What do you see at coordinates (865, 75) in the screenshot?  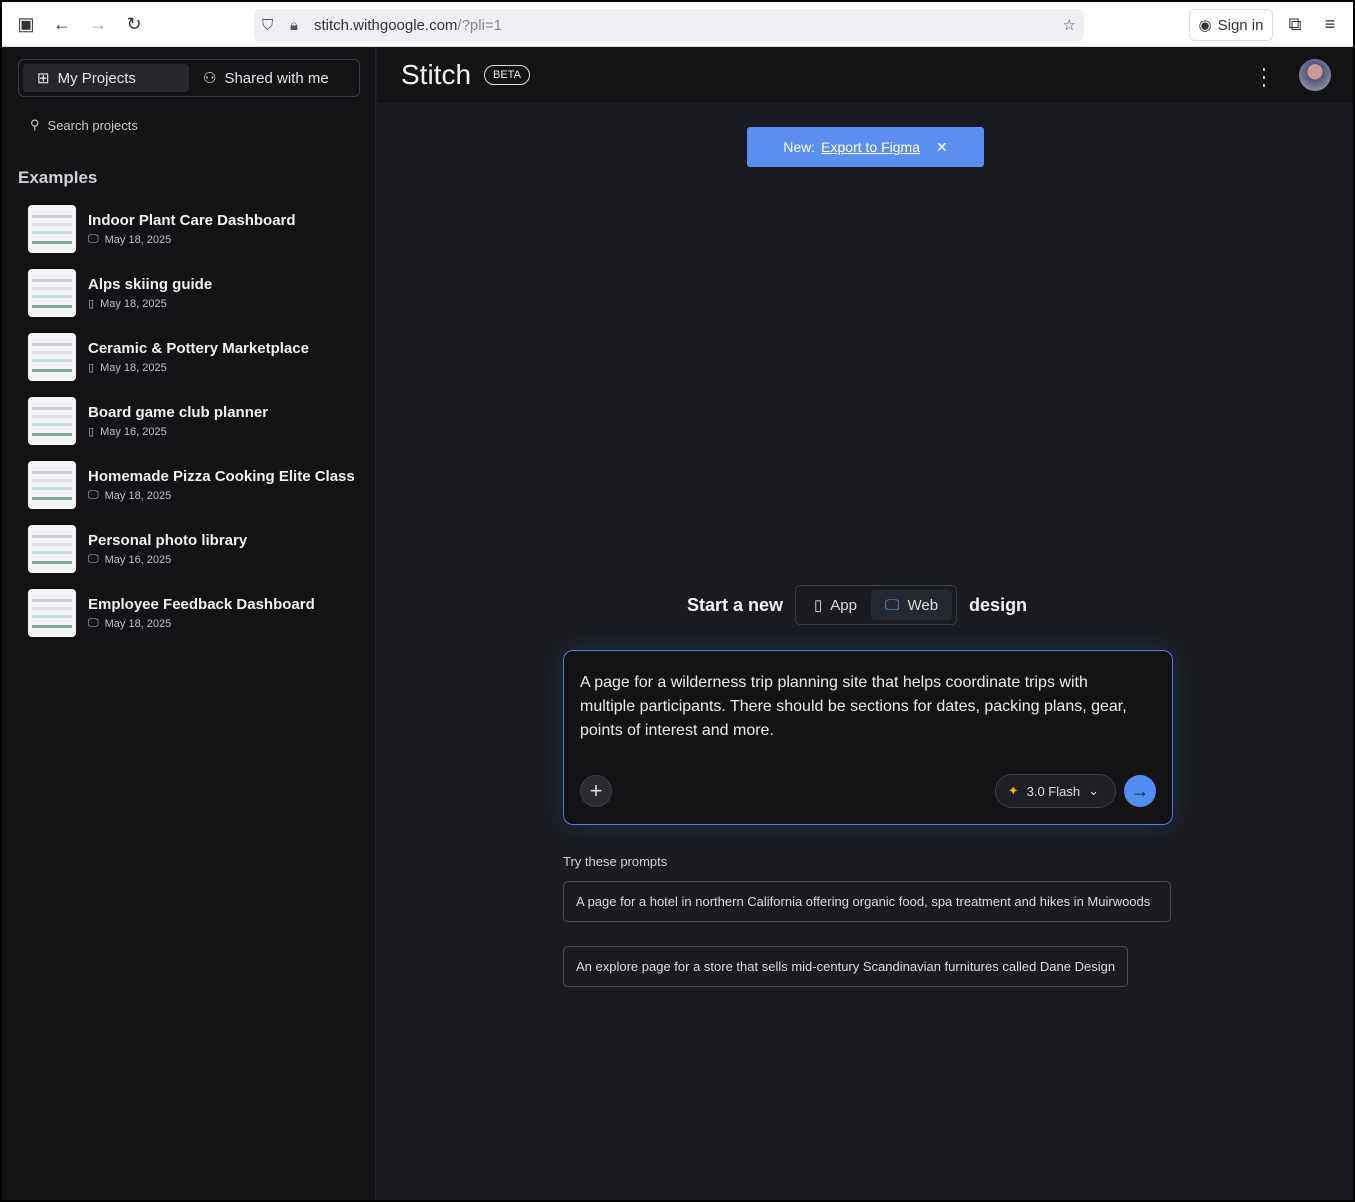 I see `app-header: Stitch BETA · · ·` at bounding box center [865, 75].